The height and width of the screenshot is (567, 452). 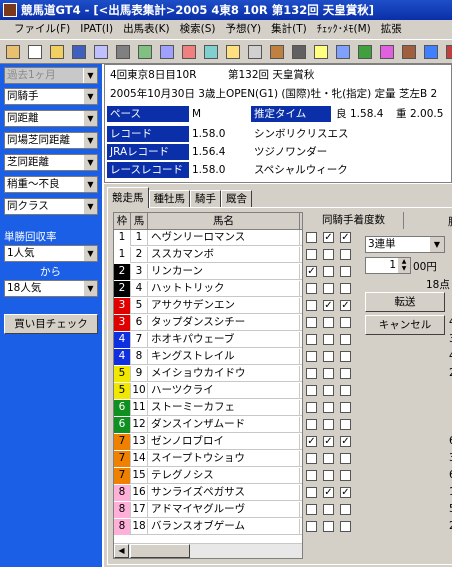 I want to click on table-row: 7 14 スイープトウショウ, so click(x=208, y=459).